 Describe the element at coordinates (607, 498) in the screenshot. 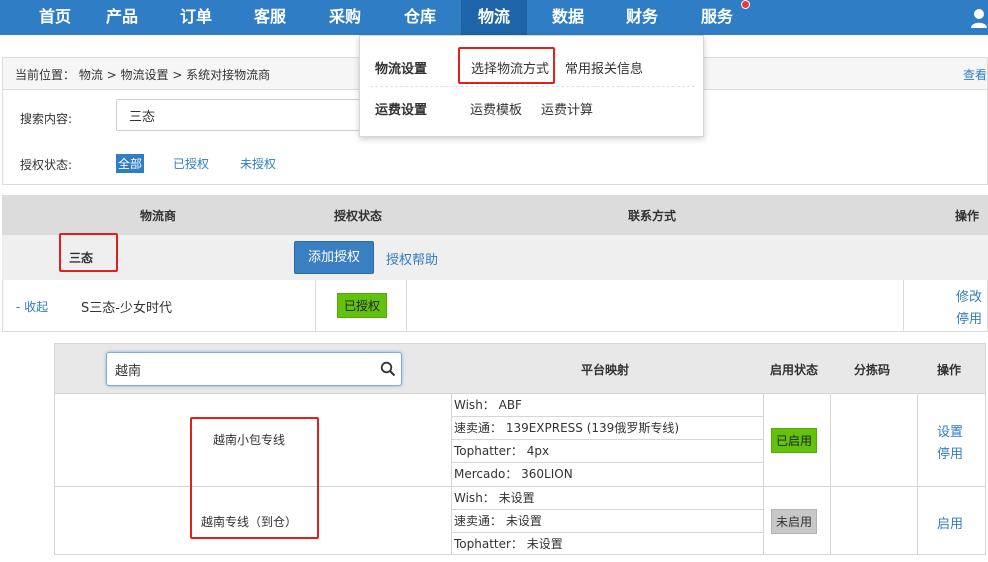

I see `platform-mapping: Wish： 未设置` at that location.